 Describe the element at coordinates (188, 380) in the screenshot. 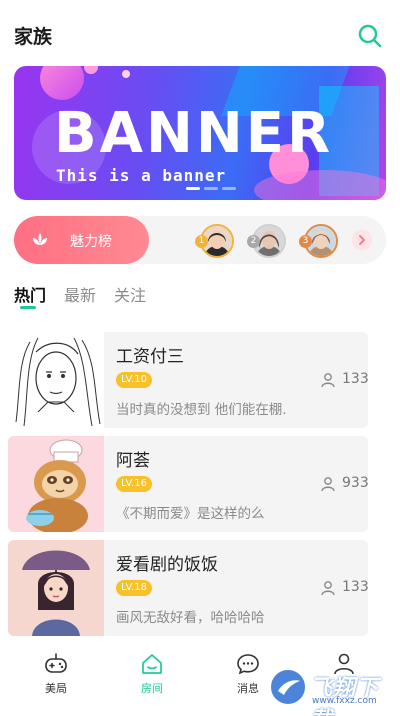

I see `list-item: 工资付三 LV.10 当时真的没想到 他们能在棚. 1334` at that location.